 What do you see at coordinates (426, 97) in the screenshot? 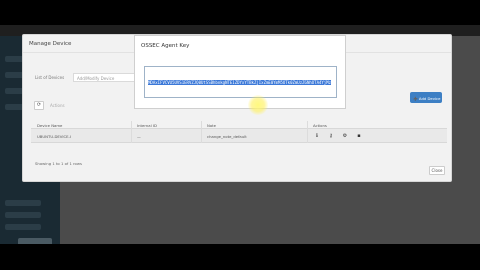
I see `add-device-button: ➕ Add Device` at bounding box center [426, 97].